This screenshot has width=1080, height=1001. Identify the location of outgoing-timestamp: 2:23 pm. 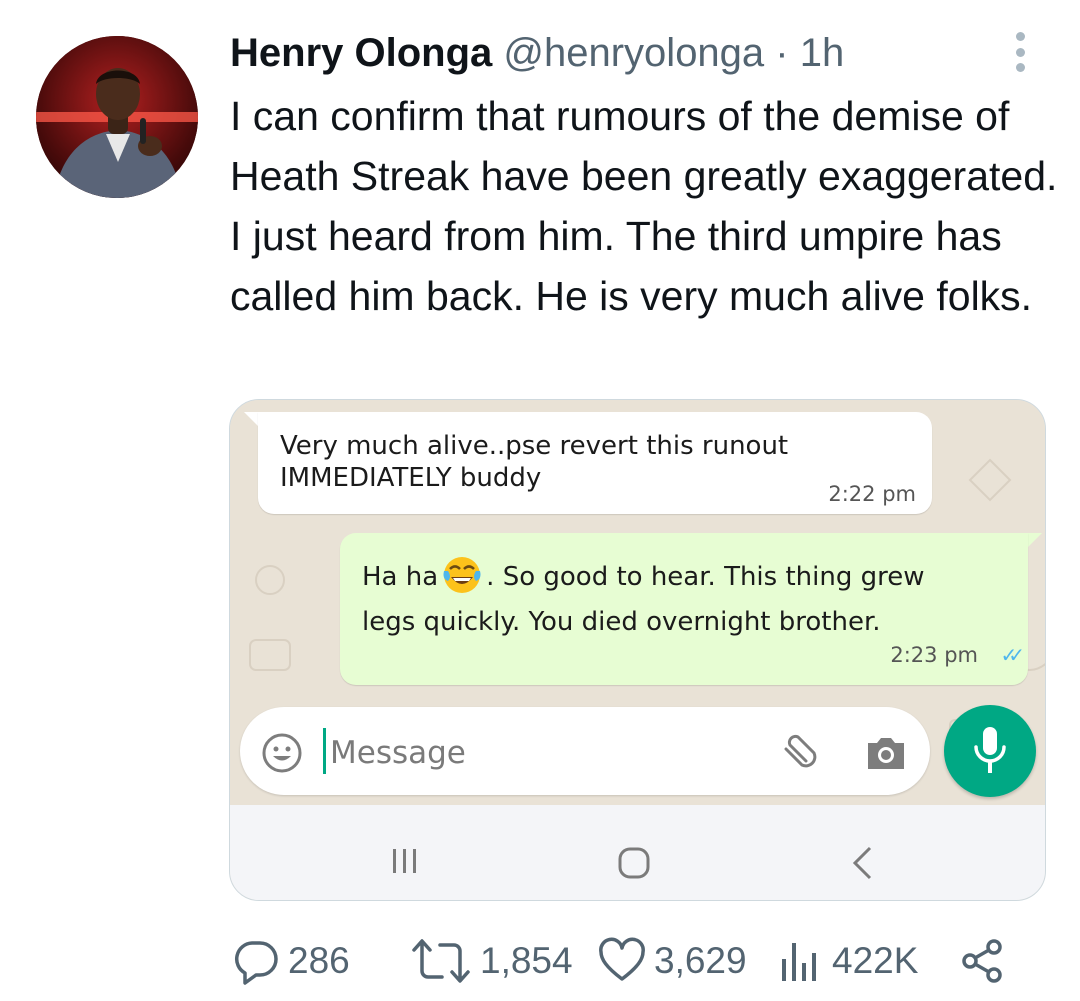
(934, 655).